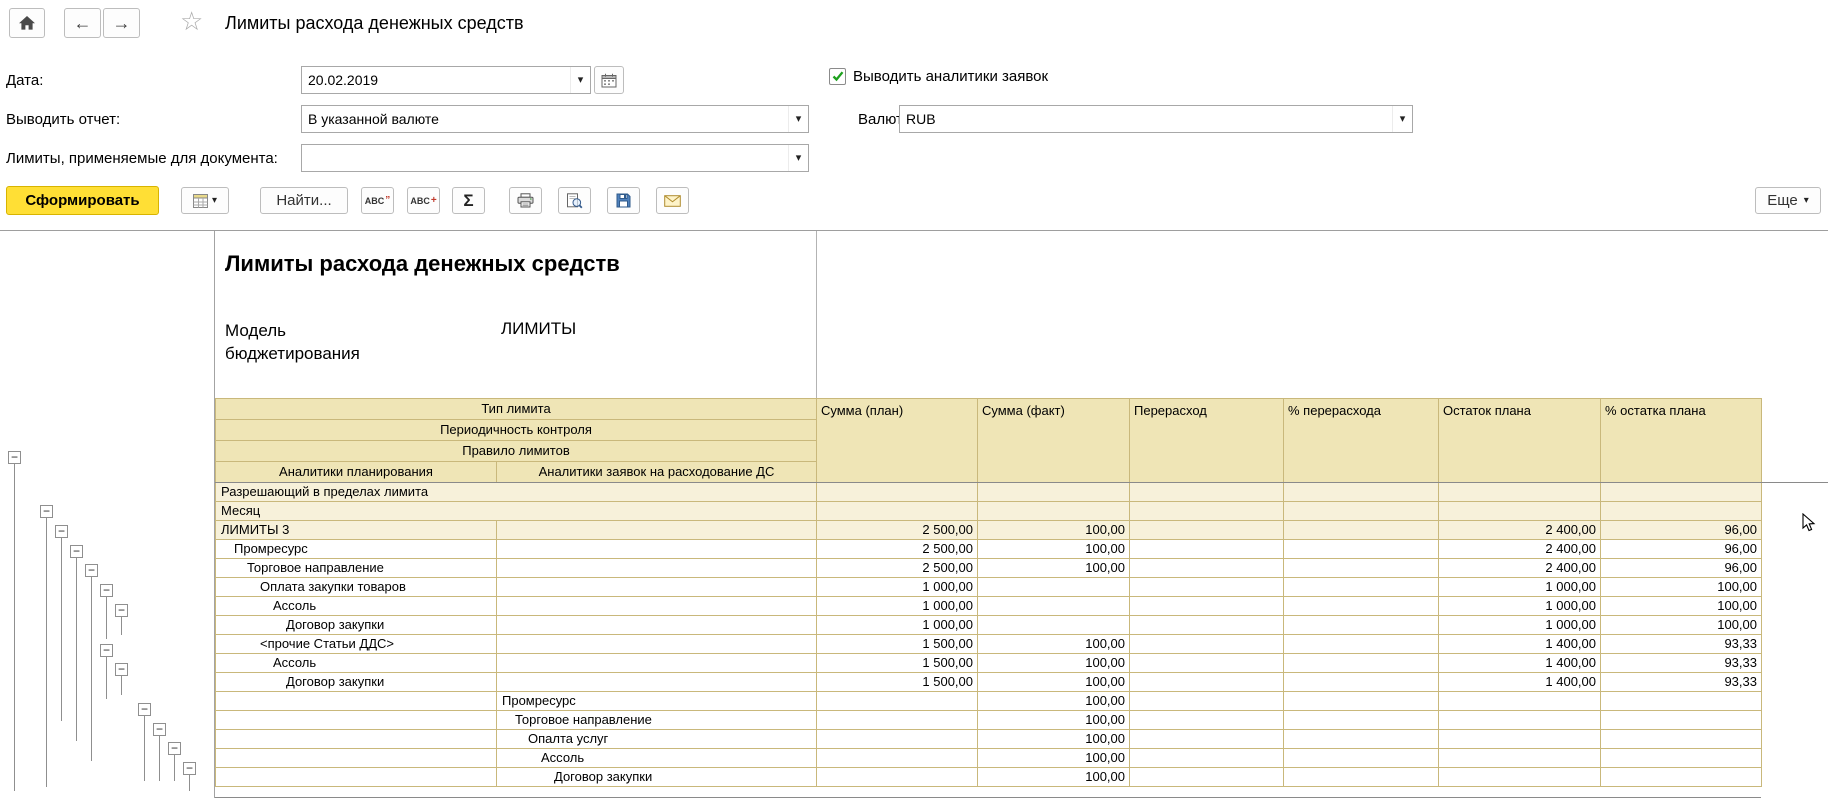 This screenshot has width=1828, height=798. I want to click on header-request-analytics: Аналитики заявок на расходование ДС, so click(656, 472).